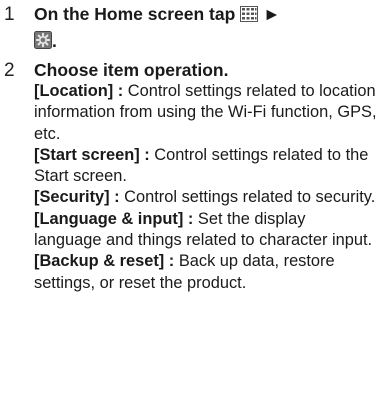 Image resolution: width=379 pixels, height=394 pixels. What do you see at coordinates (9, 14) in the screenshot?
I see `step-number: 1` at bounding box center [9, 14].